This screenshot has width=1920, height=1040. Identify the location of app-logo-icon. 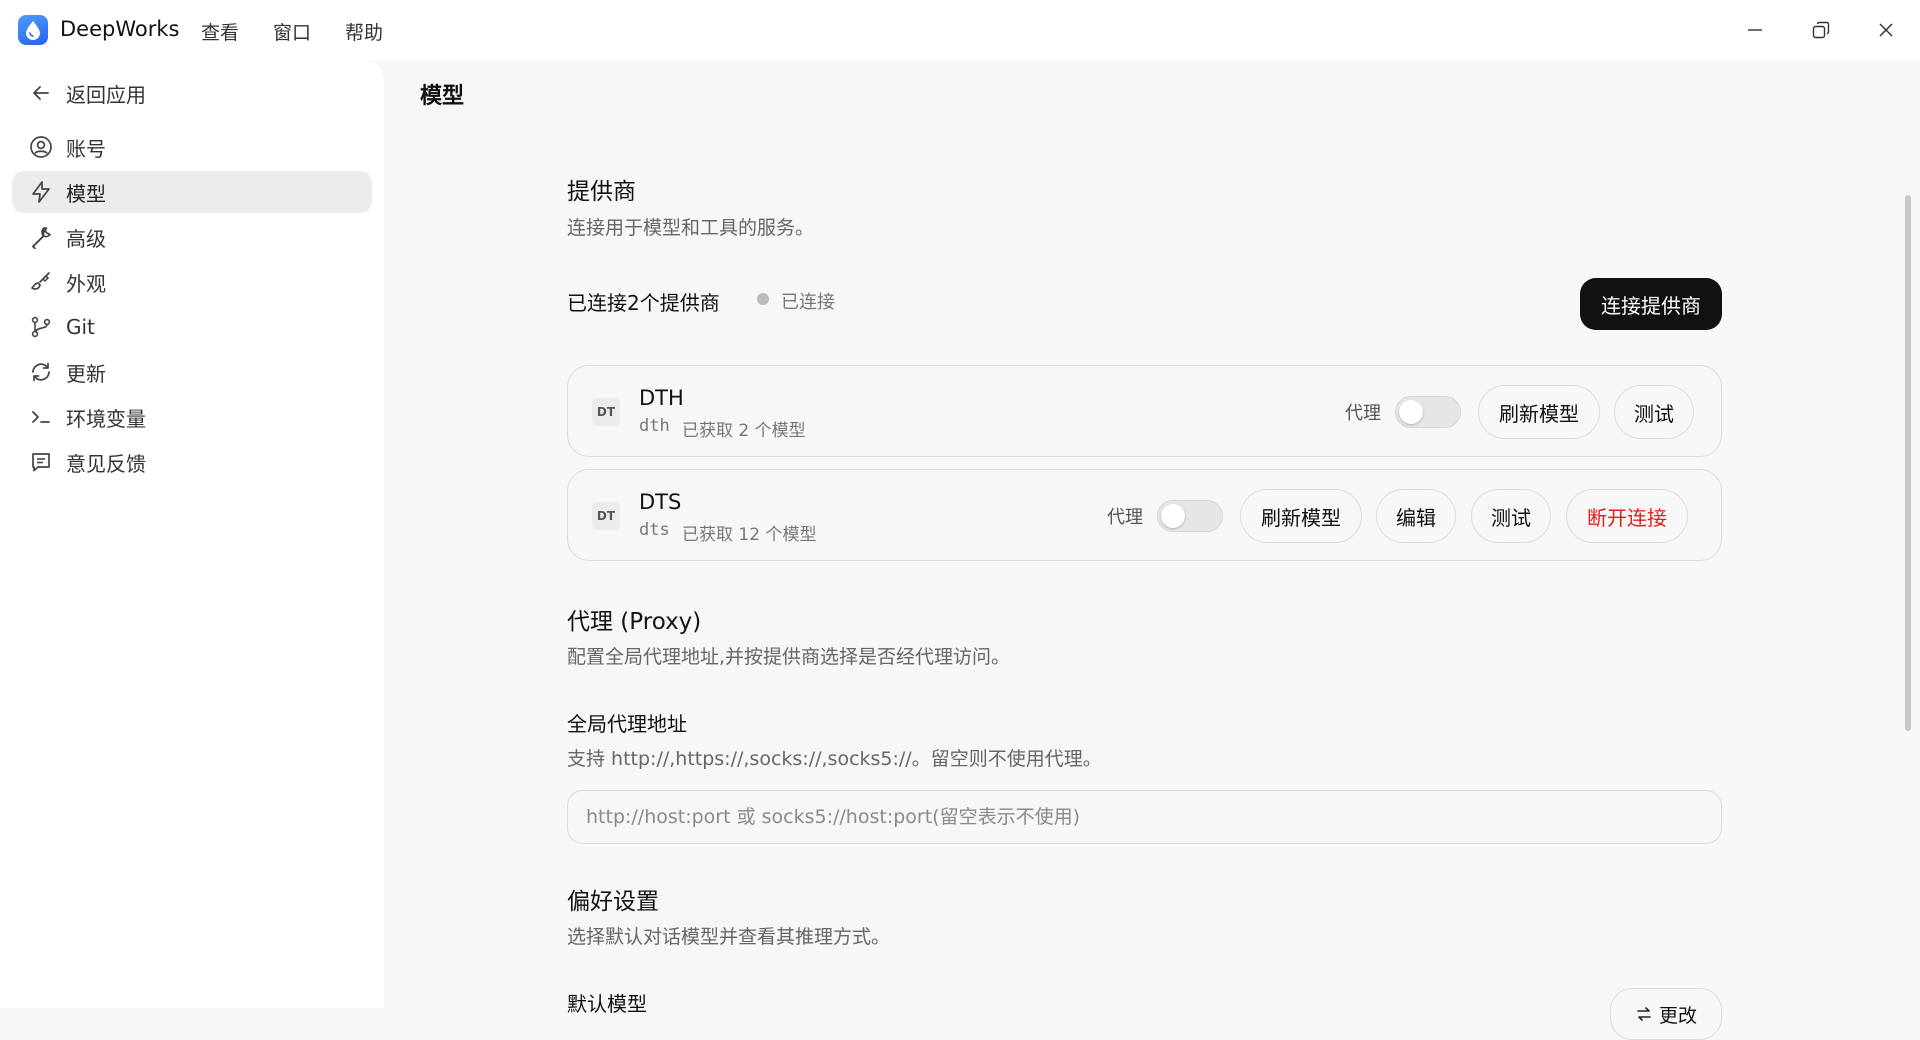
(33, 30).